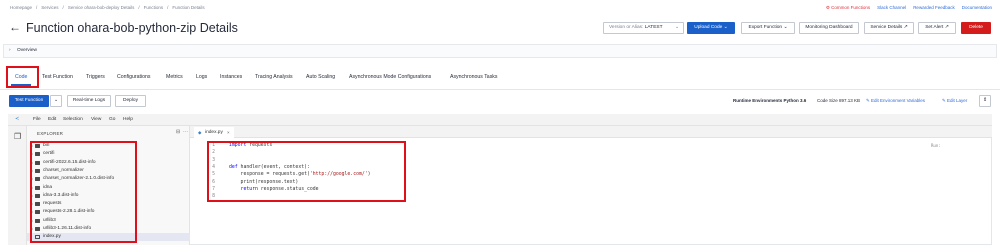  I want to click on edit-layer-link: ✎ Edit Layer, so click(954, 101).